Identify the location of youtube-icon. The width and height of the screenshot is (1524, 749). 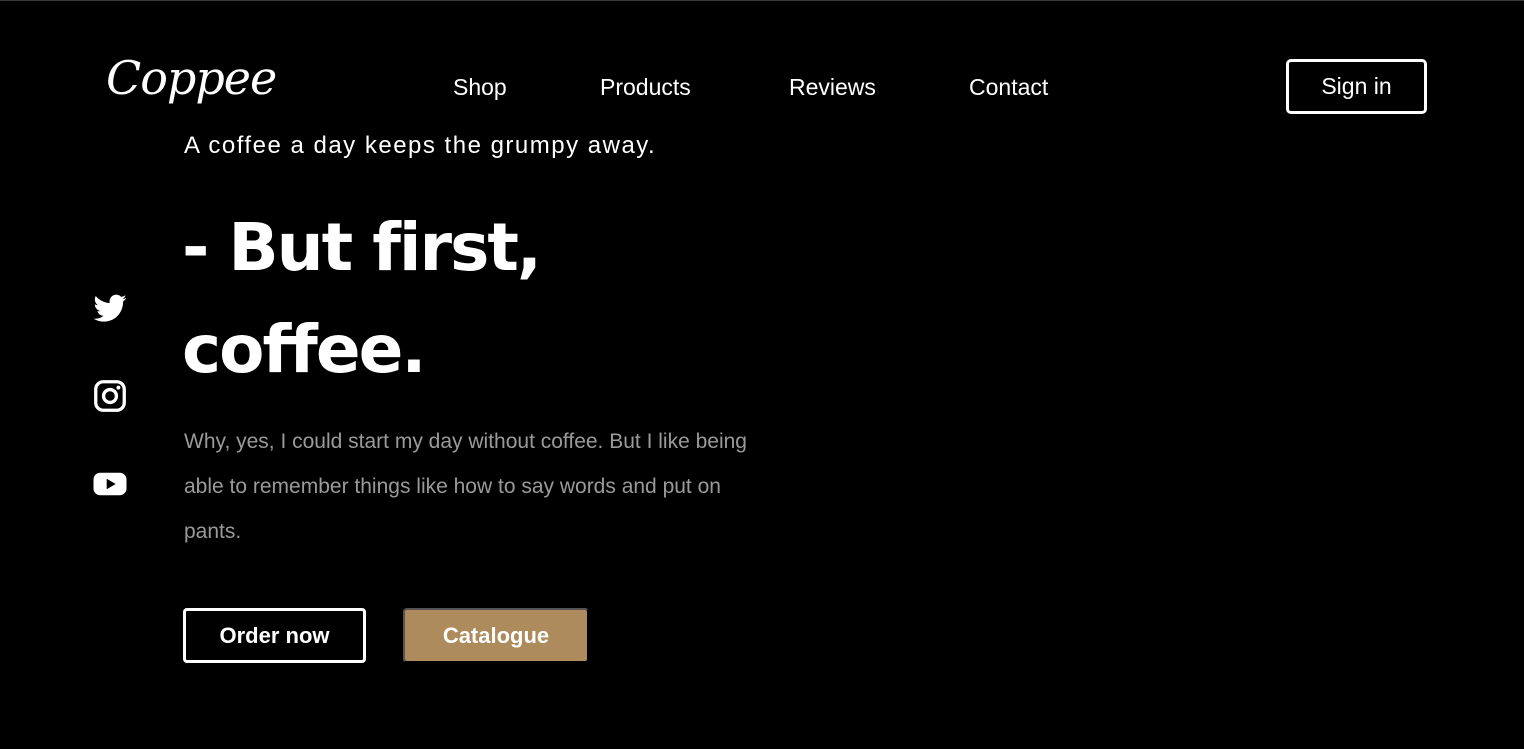
(110, 484).